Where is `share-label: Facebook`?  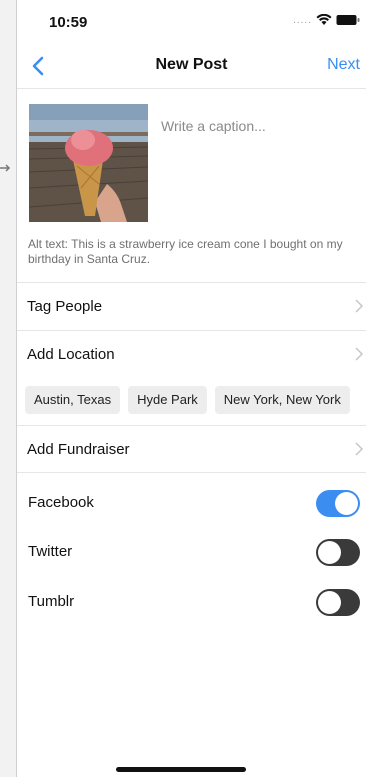
share-label: Facebook is located at coordinates (61, 502).